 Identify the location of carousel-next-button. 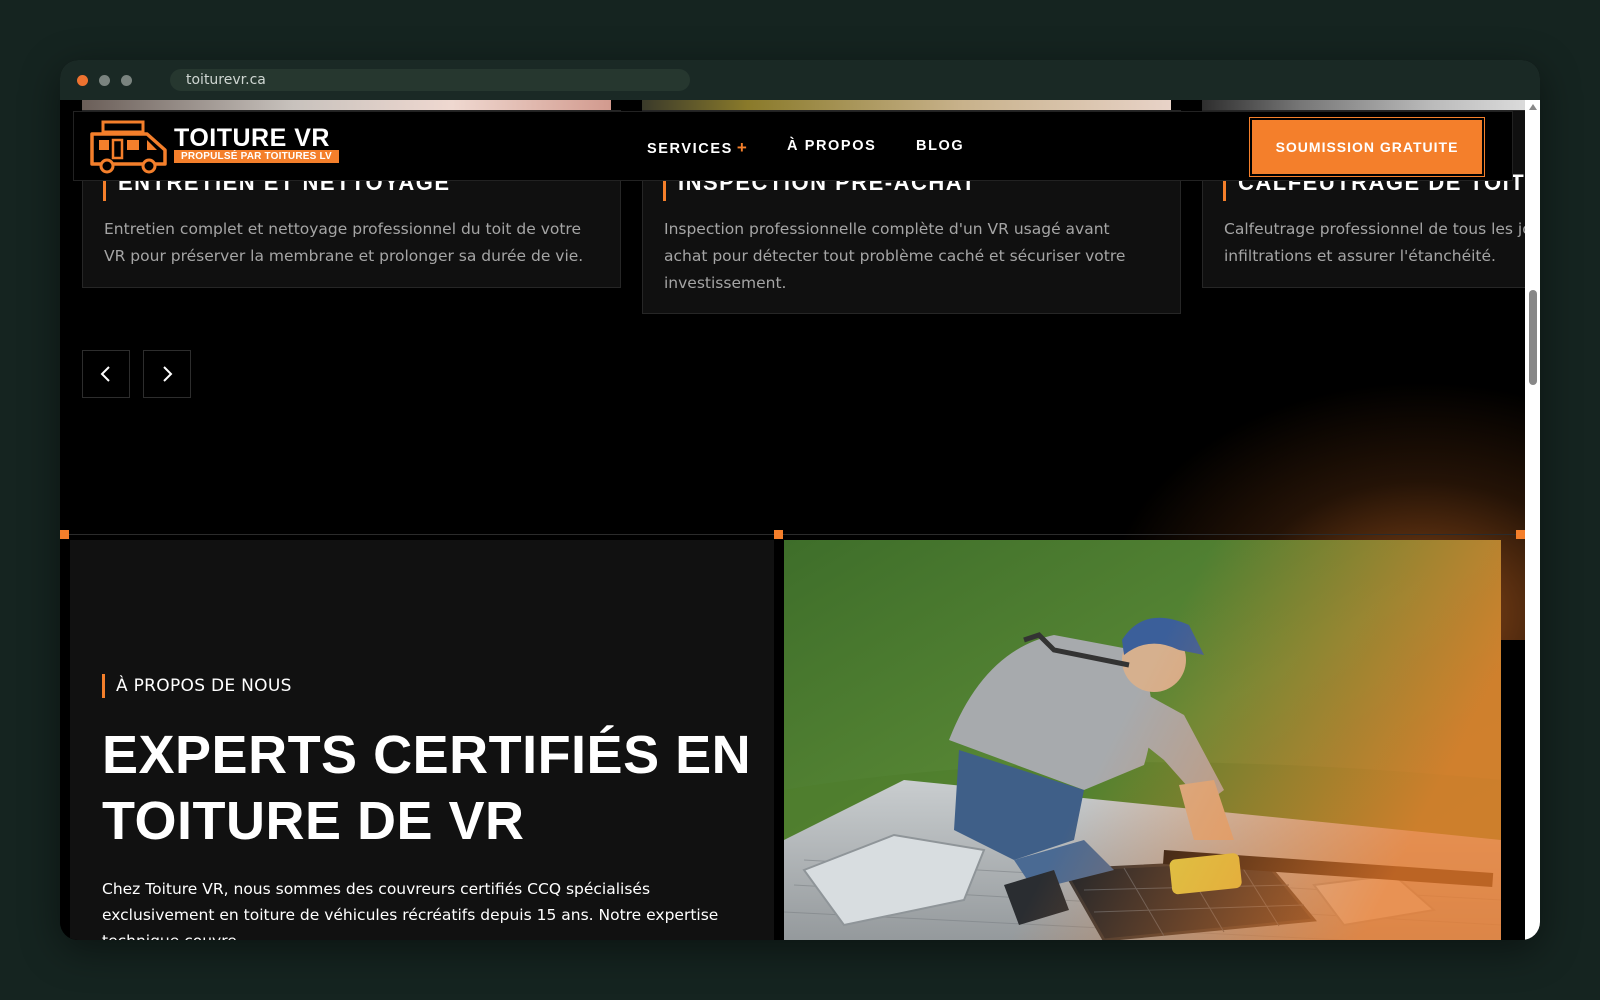
(167, 374).